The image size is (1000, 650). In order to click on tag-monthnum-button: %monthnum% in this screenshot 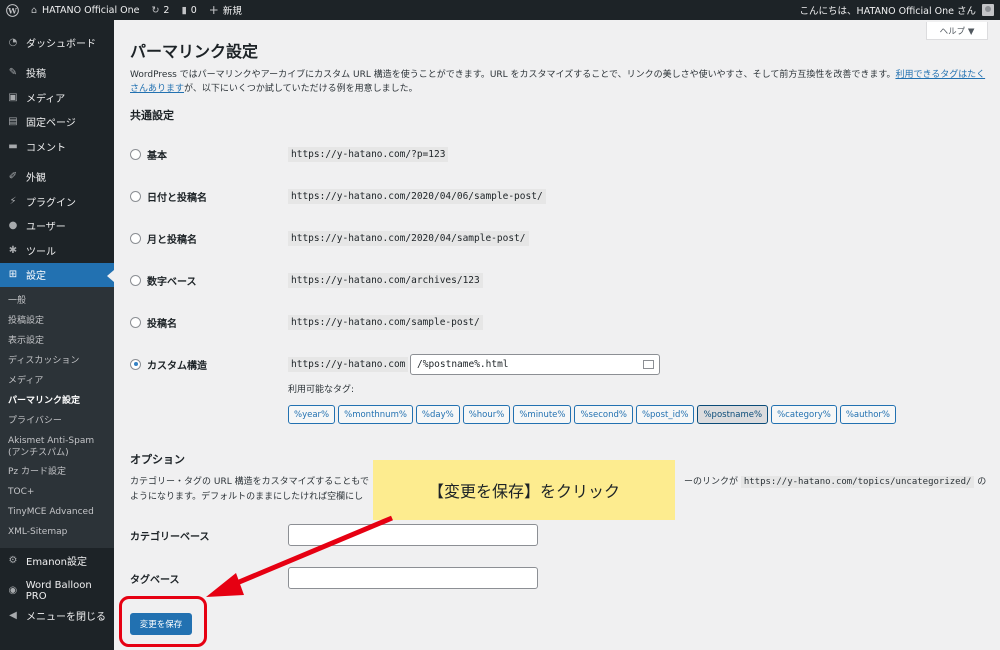, I will do `click(375, 414)`.